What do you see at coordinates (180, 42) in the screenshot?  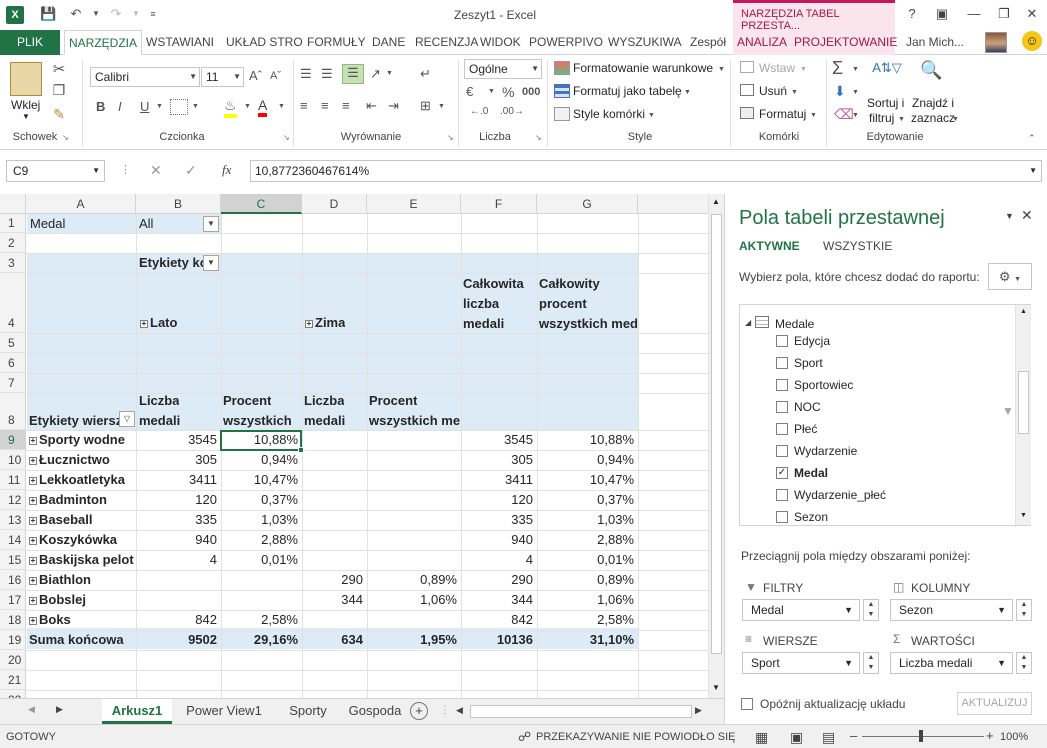 I see `tab-insert: WSTAWIANI` at bounding box center [180, 42].